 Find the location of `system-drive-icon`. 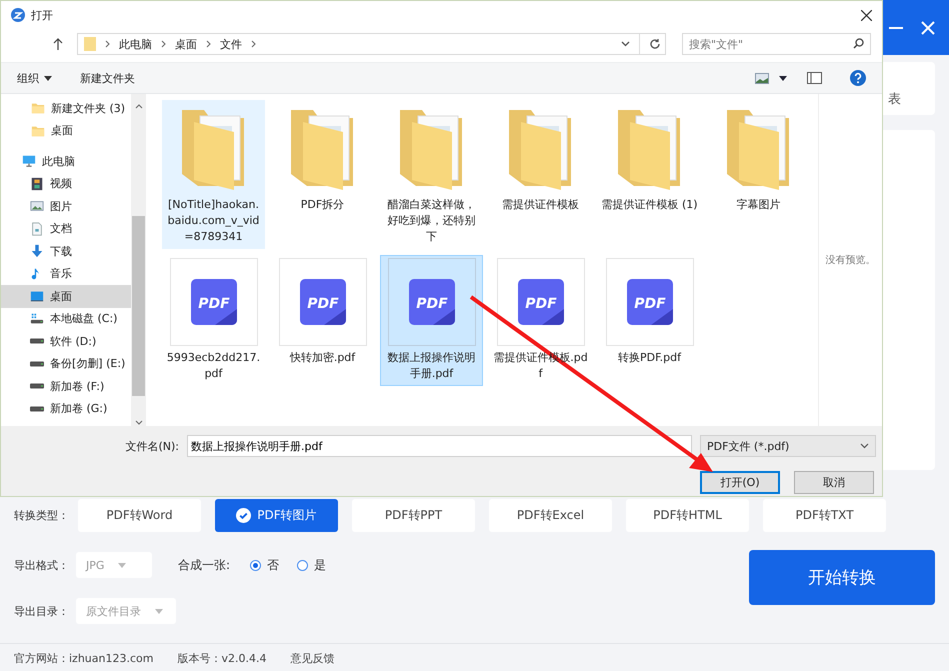

system-drive-icon is located at coordinates (37, 319).